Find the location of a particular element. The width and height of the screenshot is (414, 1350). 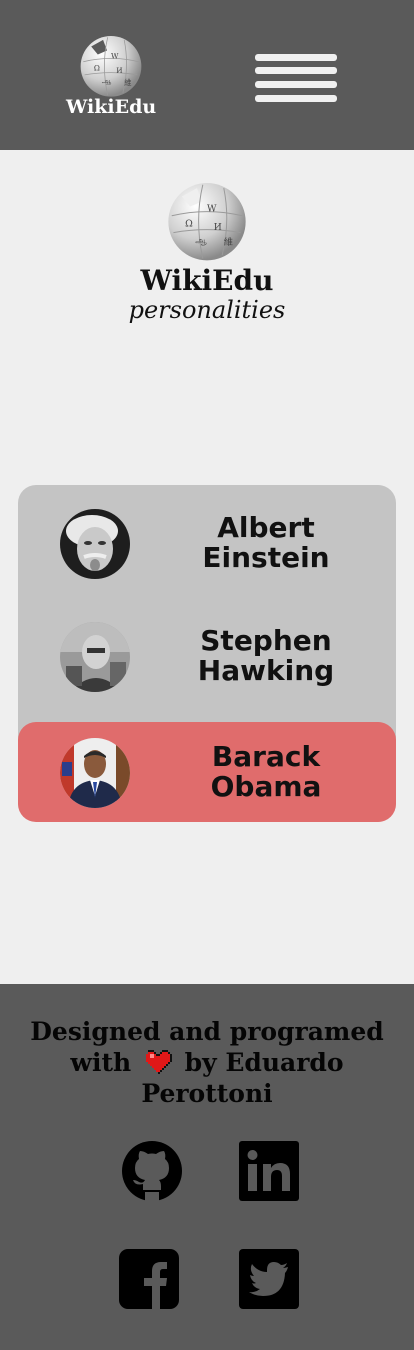

first-name: Albert is located at coordinates (266, 527).